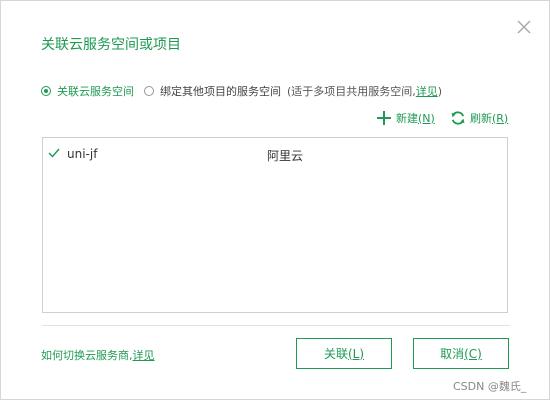 This screenshot has height=400, width=550. What do you see at coordinates (452, 354) in the screenshot?
I see `cancel-button-label: 取消` at bounding box center [452, 354].